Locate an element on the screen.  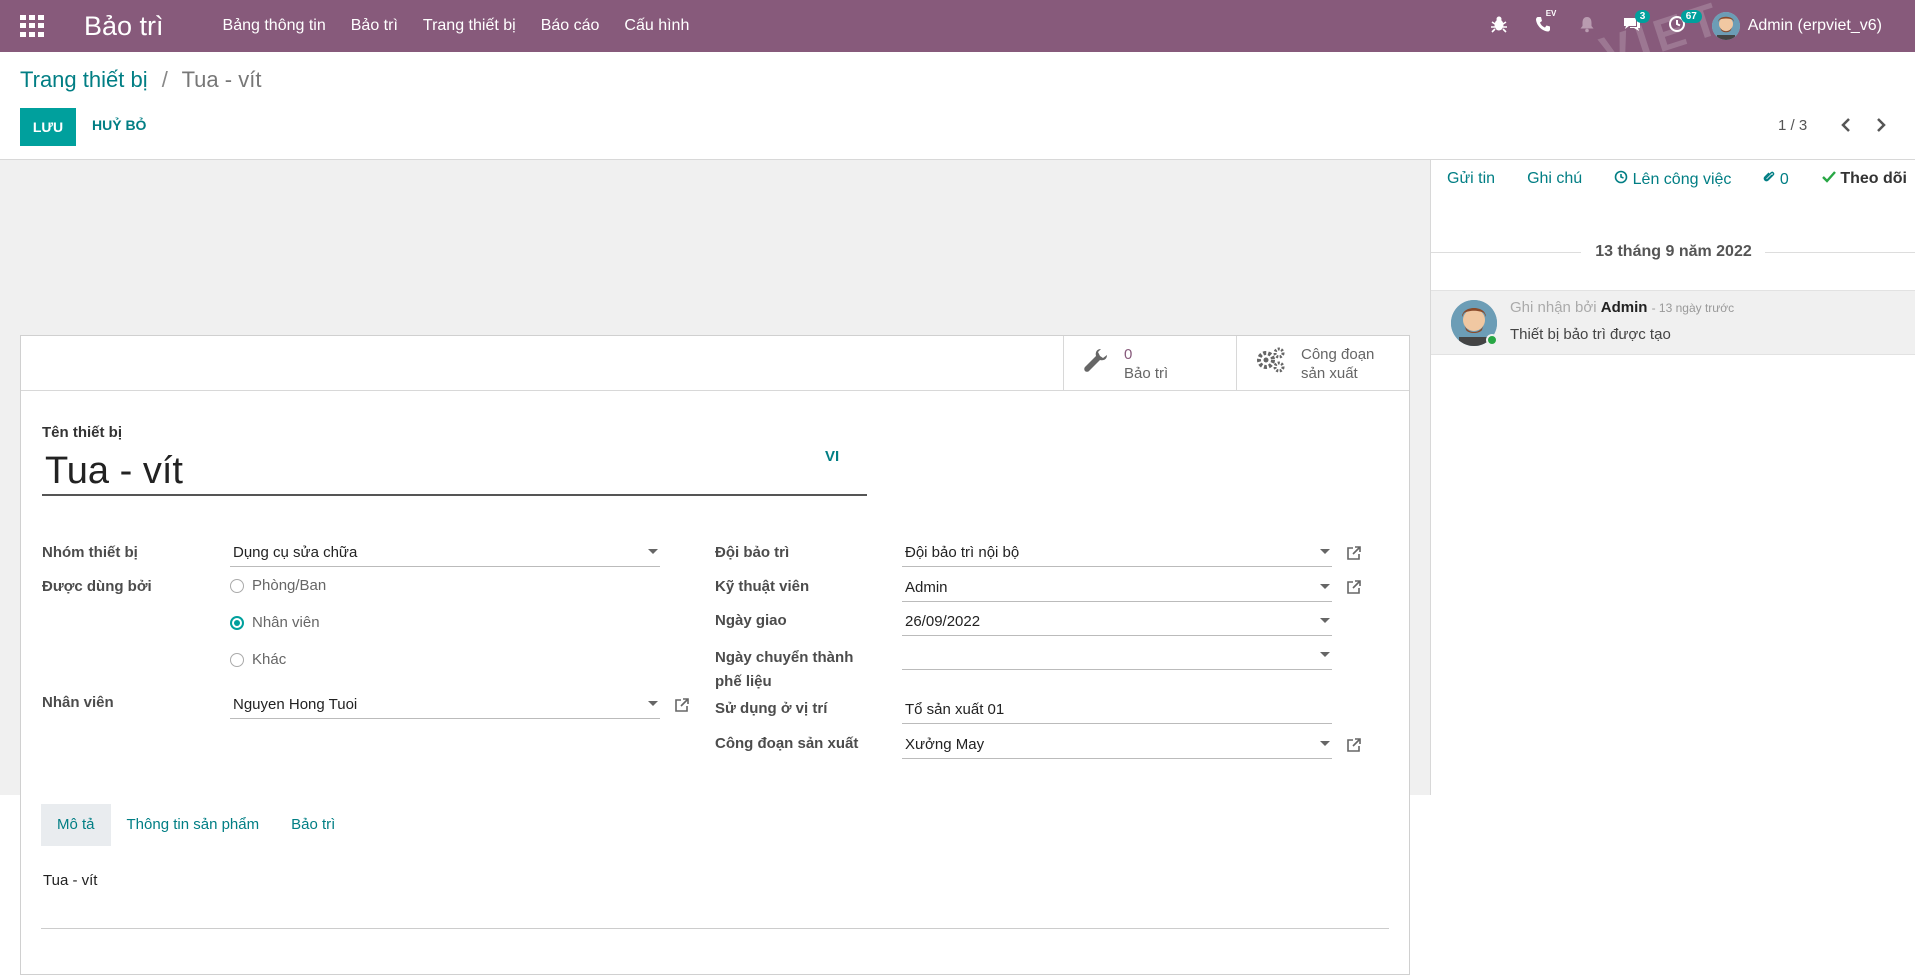
pager-previous-icon is located at coordinates (1846, 127).